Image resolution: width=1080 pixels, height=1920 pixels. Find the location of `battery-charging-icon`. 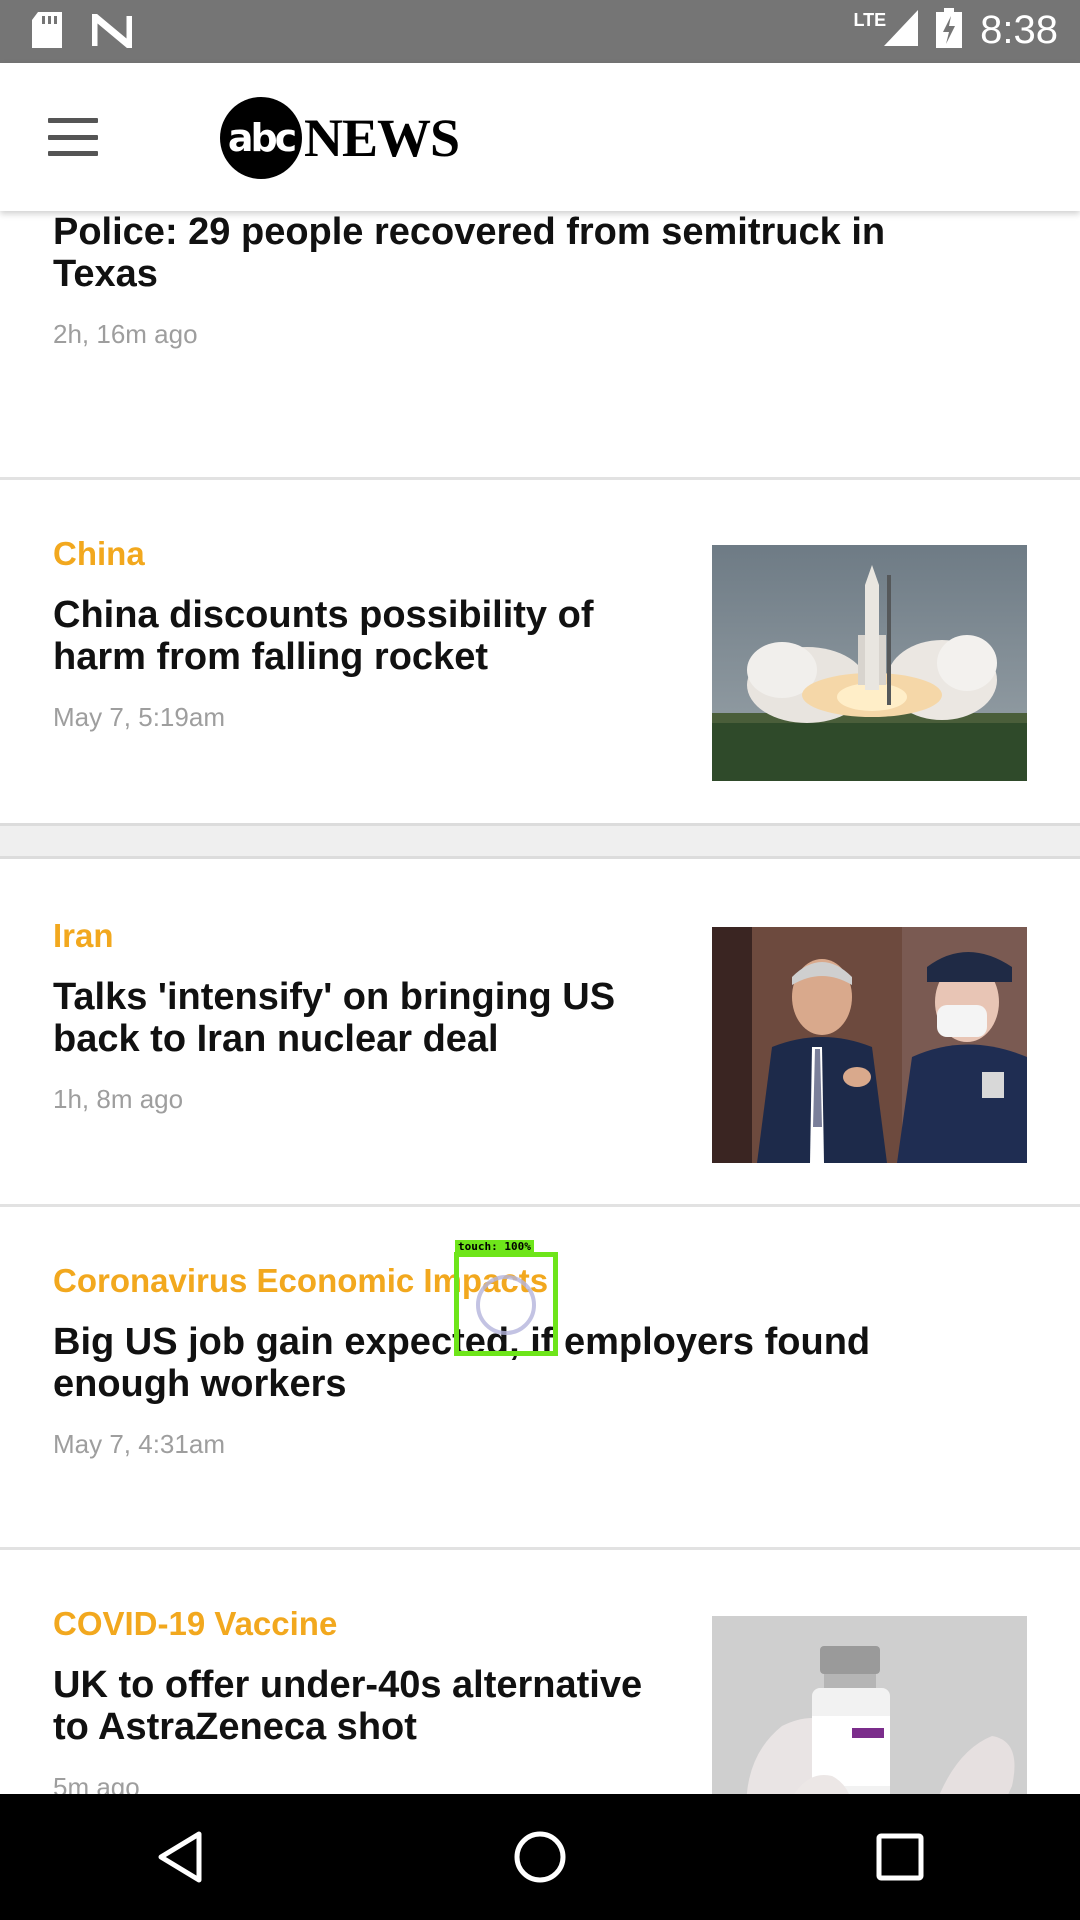

battery-charging-icon is located at coordinates (949, 30).